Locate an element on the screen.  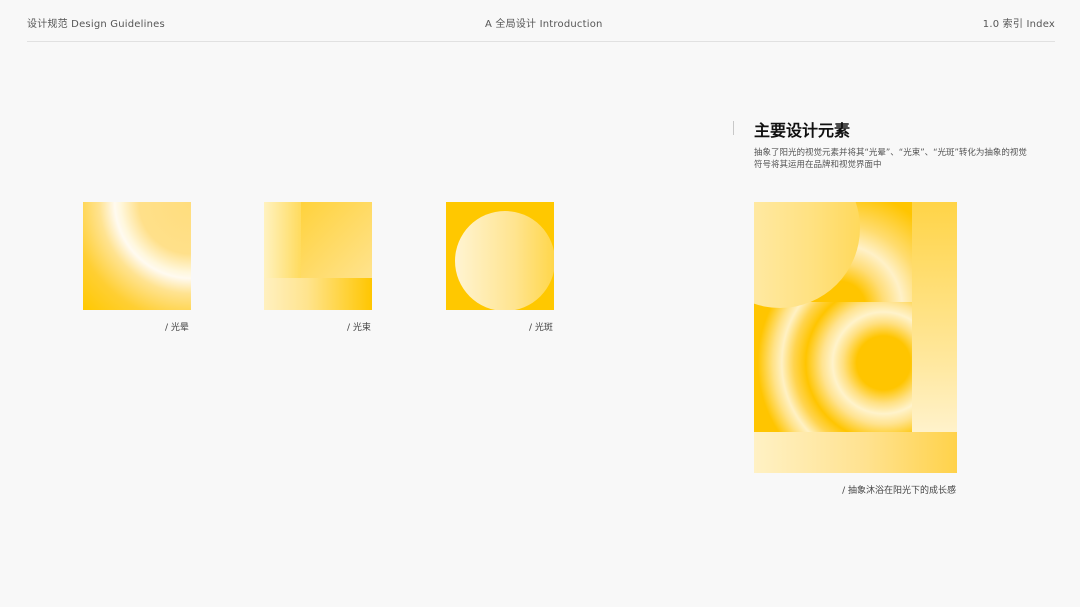
section-title: 主要设计元素 is located at coordinates (802, 130).